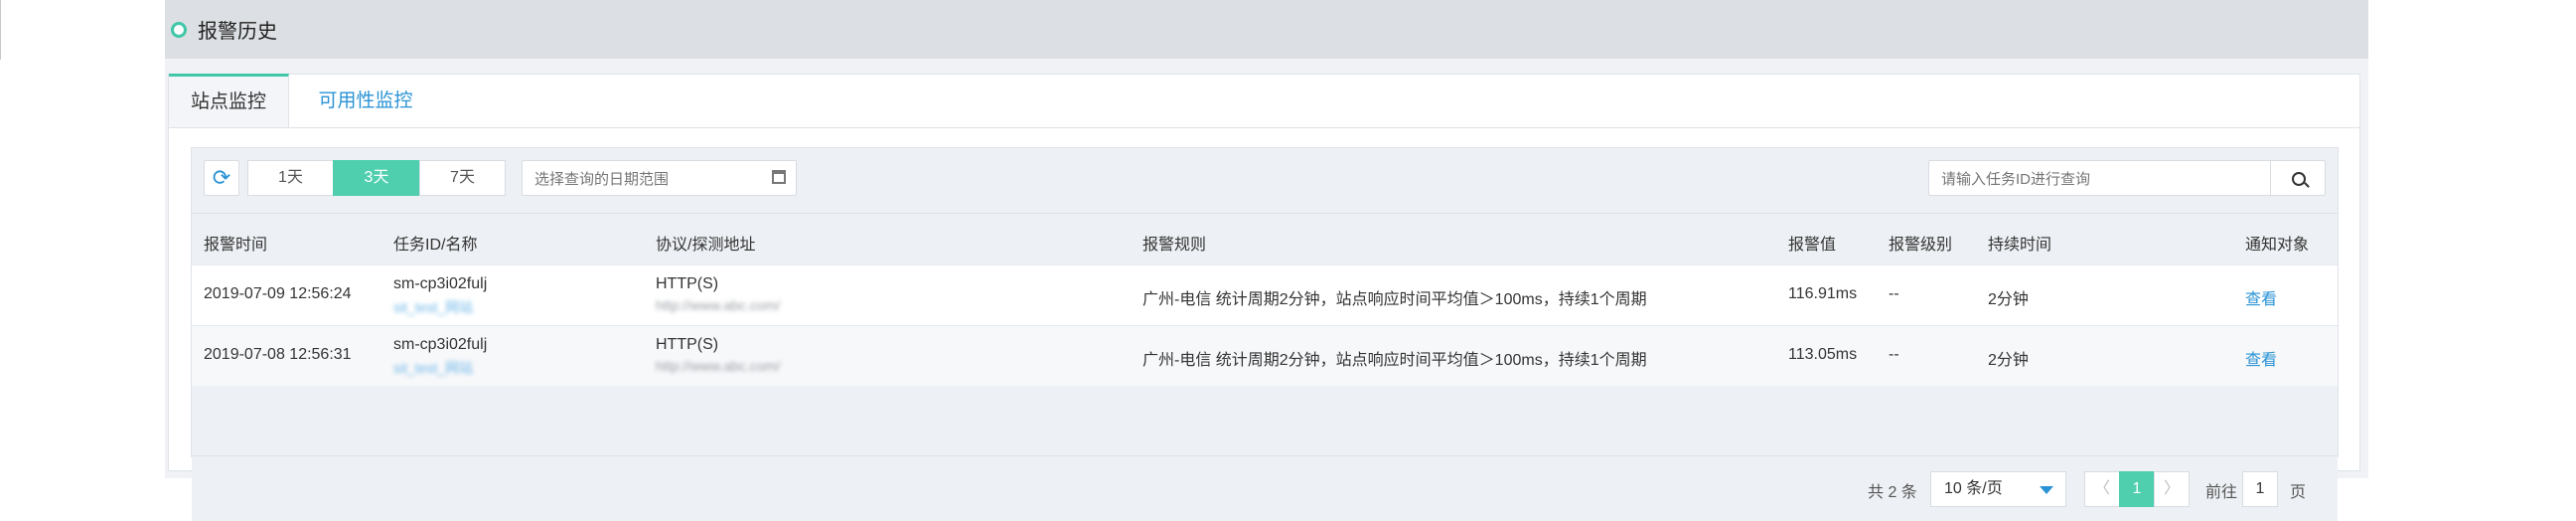 The width and height of the screenshot is (2576, 521). What do you see at coordinates (2020, 245) in the screenshot?
I see `column-header-duration: 持续时间` at bounding box center [2020, 245].